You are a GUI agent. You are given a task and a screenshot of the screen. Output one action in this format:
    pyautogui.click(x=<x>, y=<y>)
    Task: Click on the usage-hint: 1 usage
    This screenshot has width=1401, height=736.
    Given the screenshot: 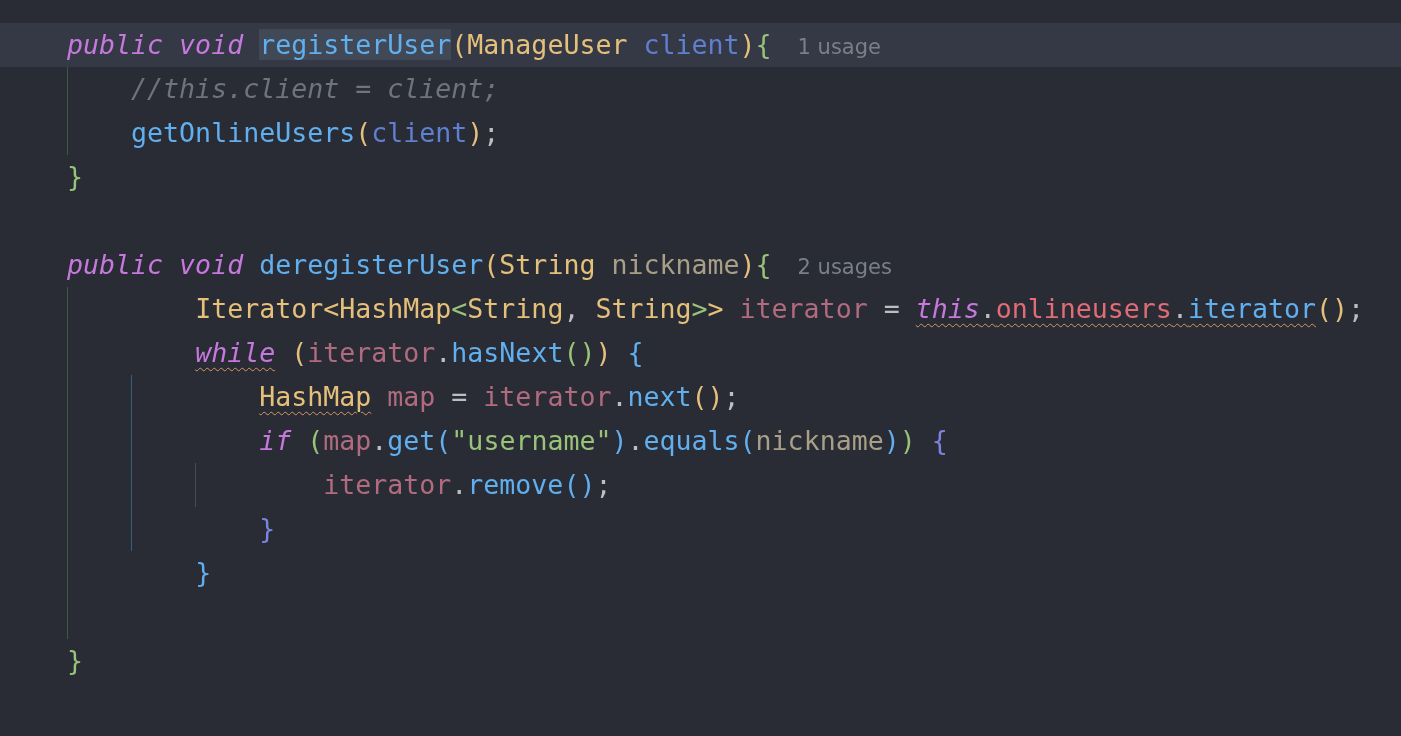 What is the action you would take?
    pyautogui.click(x=839, y=47)
    